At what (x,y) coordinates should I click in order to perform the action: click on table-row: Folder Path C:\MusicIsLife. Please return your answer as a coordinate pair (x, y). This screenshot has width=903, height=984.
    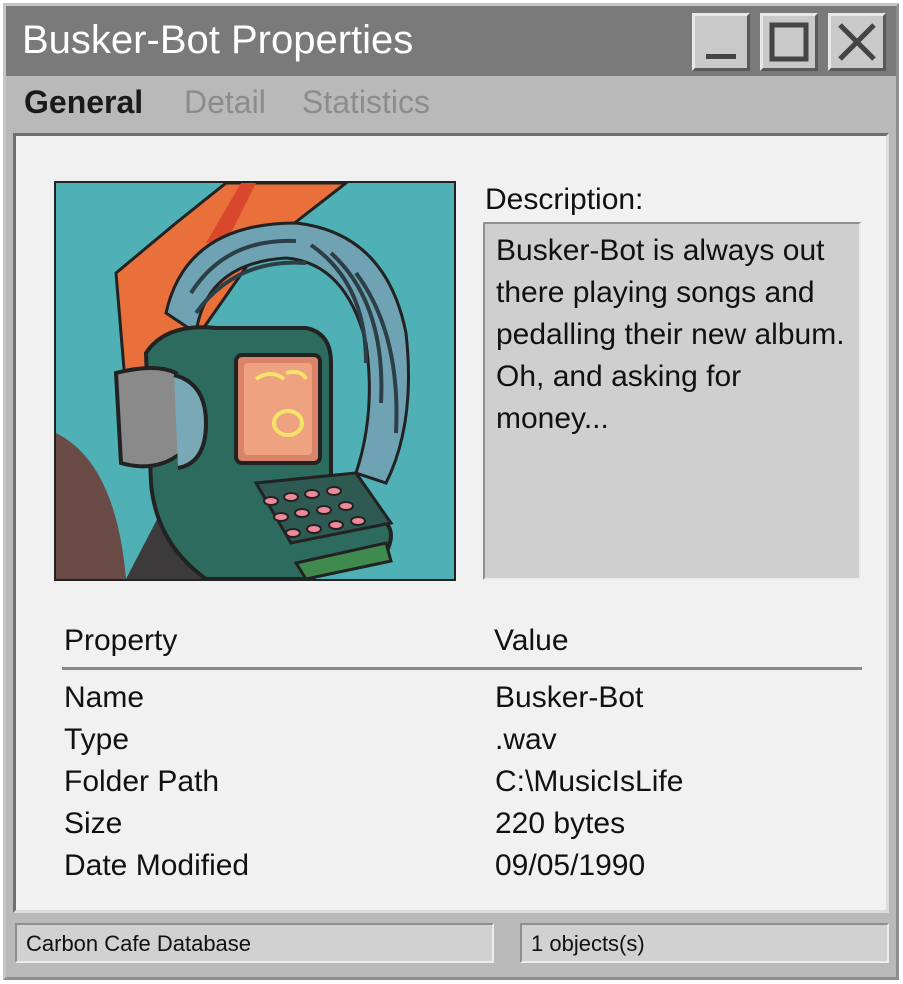
    Looking at the image, I should click on (464, 786).